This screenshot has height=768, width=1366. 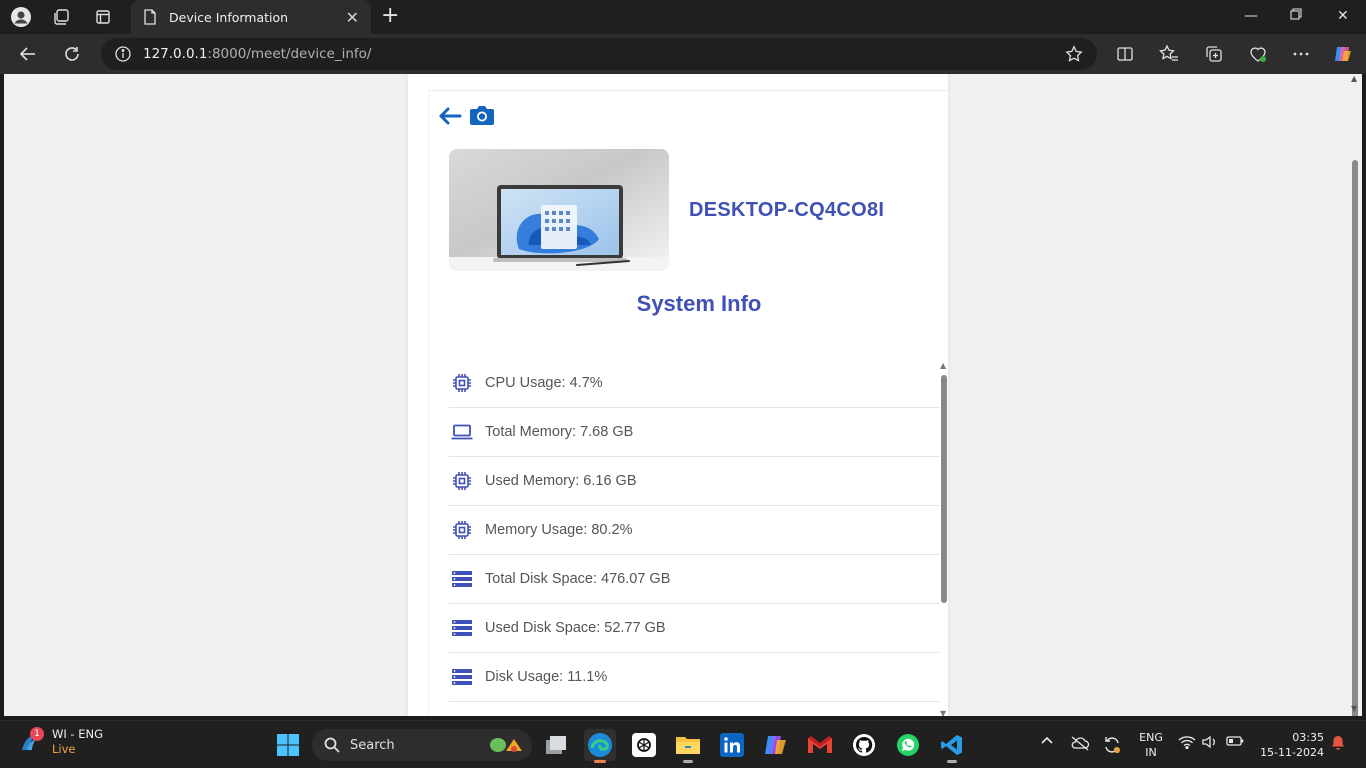 I want to click on refresh-icon, so click(x=72, y=54).